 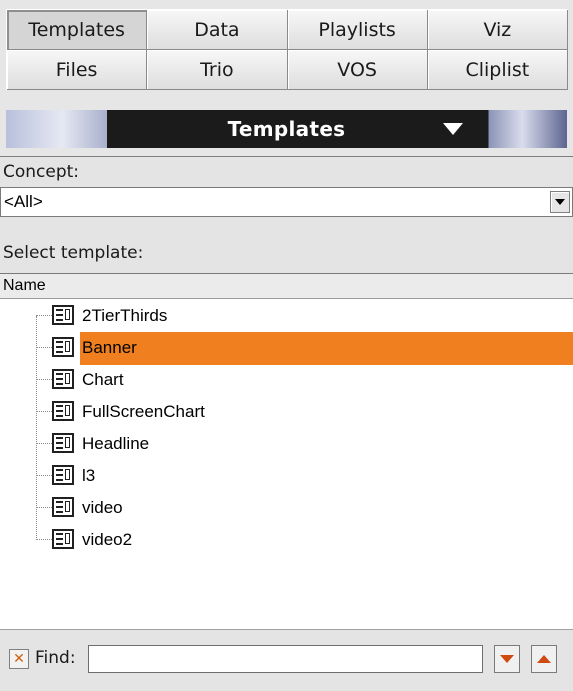 What do you see at coordinates (77, 30) in the screenshot?
I see `tab-templates: Templates` at bounding box center [77, 30].